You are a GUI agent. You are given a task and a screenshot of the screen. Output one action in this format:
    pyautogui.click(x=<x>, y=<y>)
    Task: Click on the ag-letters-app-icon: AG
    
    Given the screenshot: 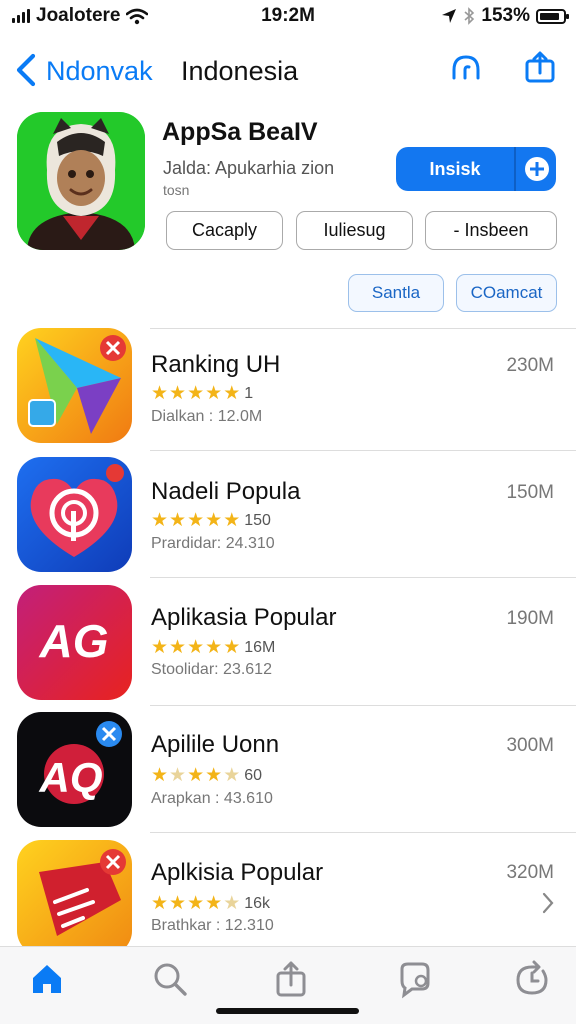 What is the action you would take?
    pyautogui.click(x=74, y=642)
    